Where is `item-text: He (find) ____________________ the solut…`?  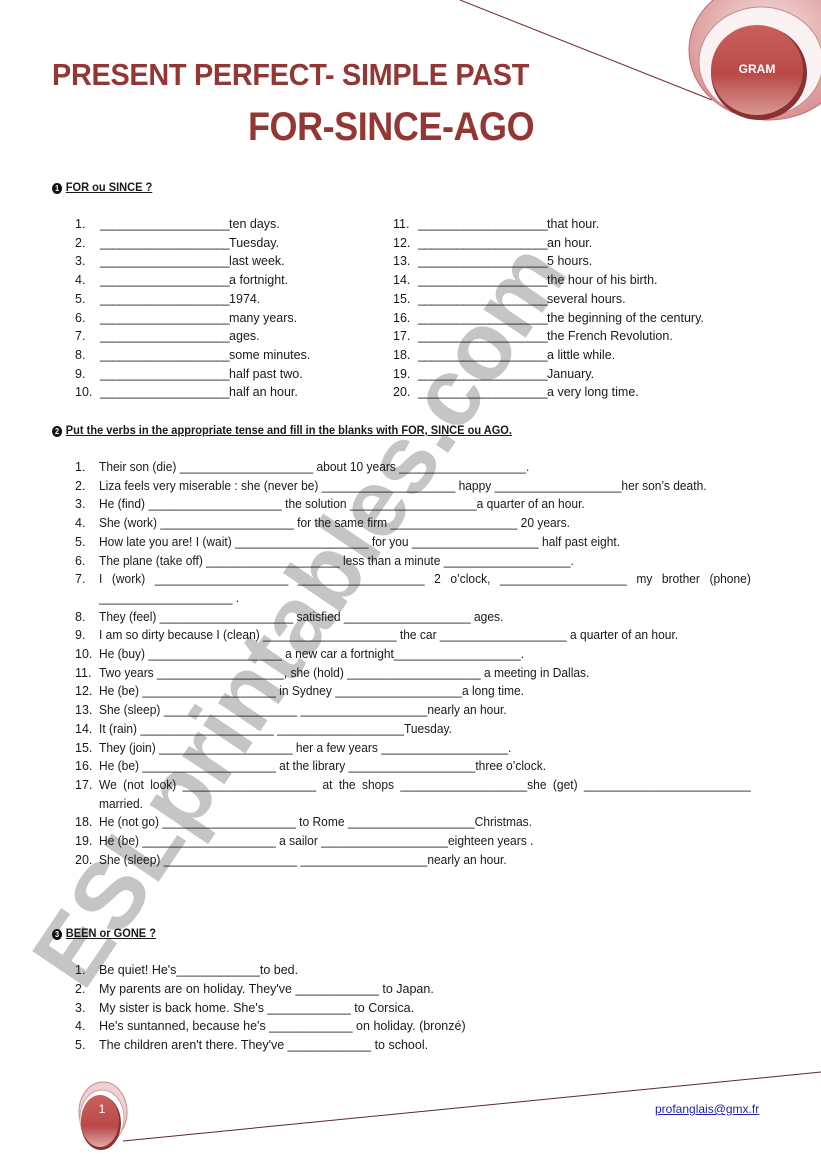 item-text: He (find) ____________________ the solut… is located at coordinates (342, 504).